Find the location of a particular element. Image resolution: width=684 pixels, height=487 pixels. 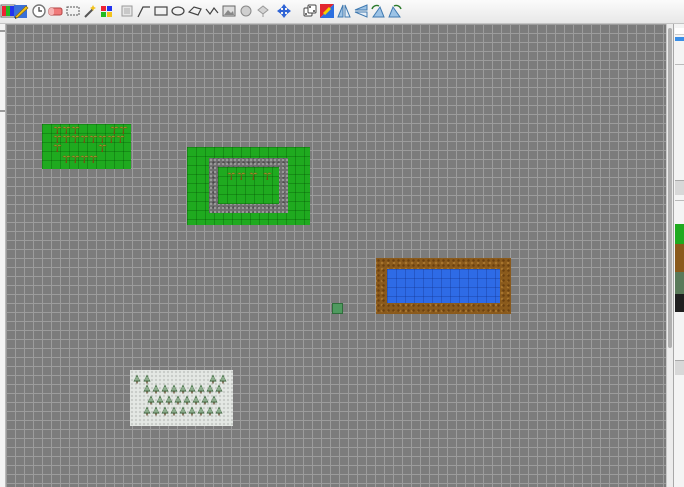

magic-wand-icon is located at coordinates (90, 11).